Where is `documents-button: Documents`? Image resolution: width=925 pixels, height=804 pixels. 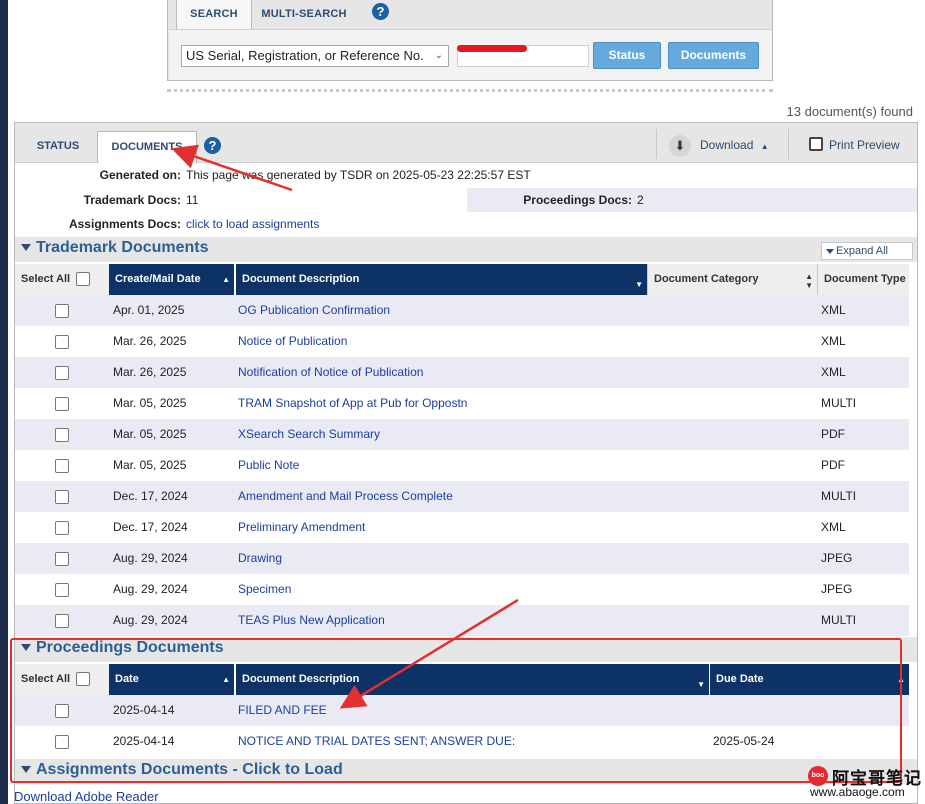
documents-button: Documents is located at coordinates (713, 55).